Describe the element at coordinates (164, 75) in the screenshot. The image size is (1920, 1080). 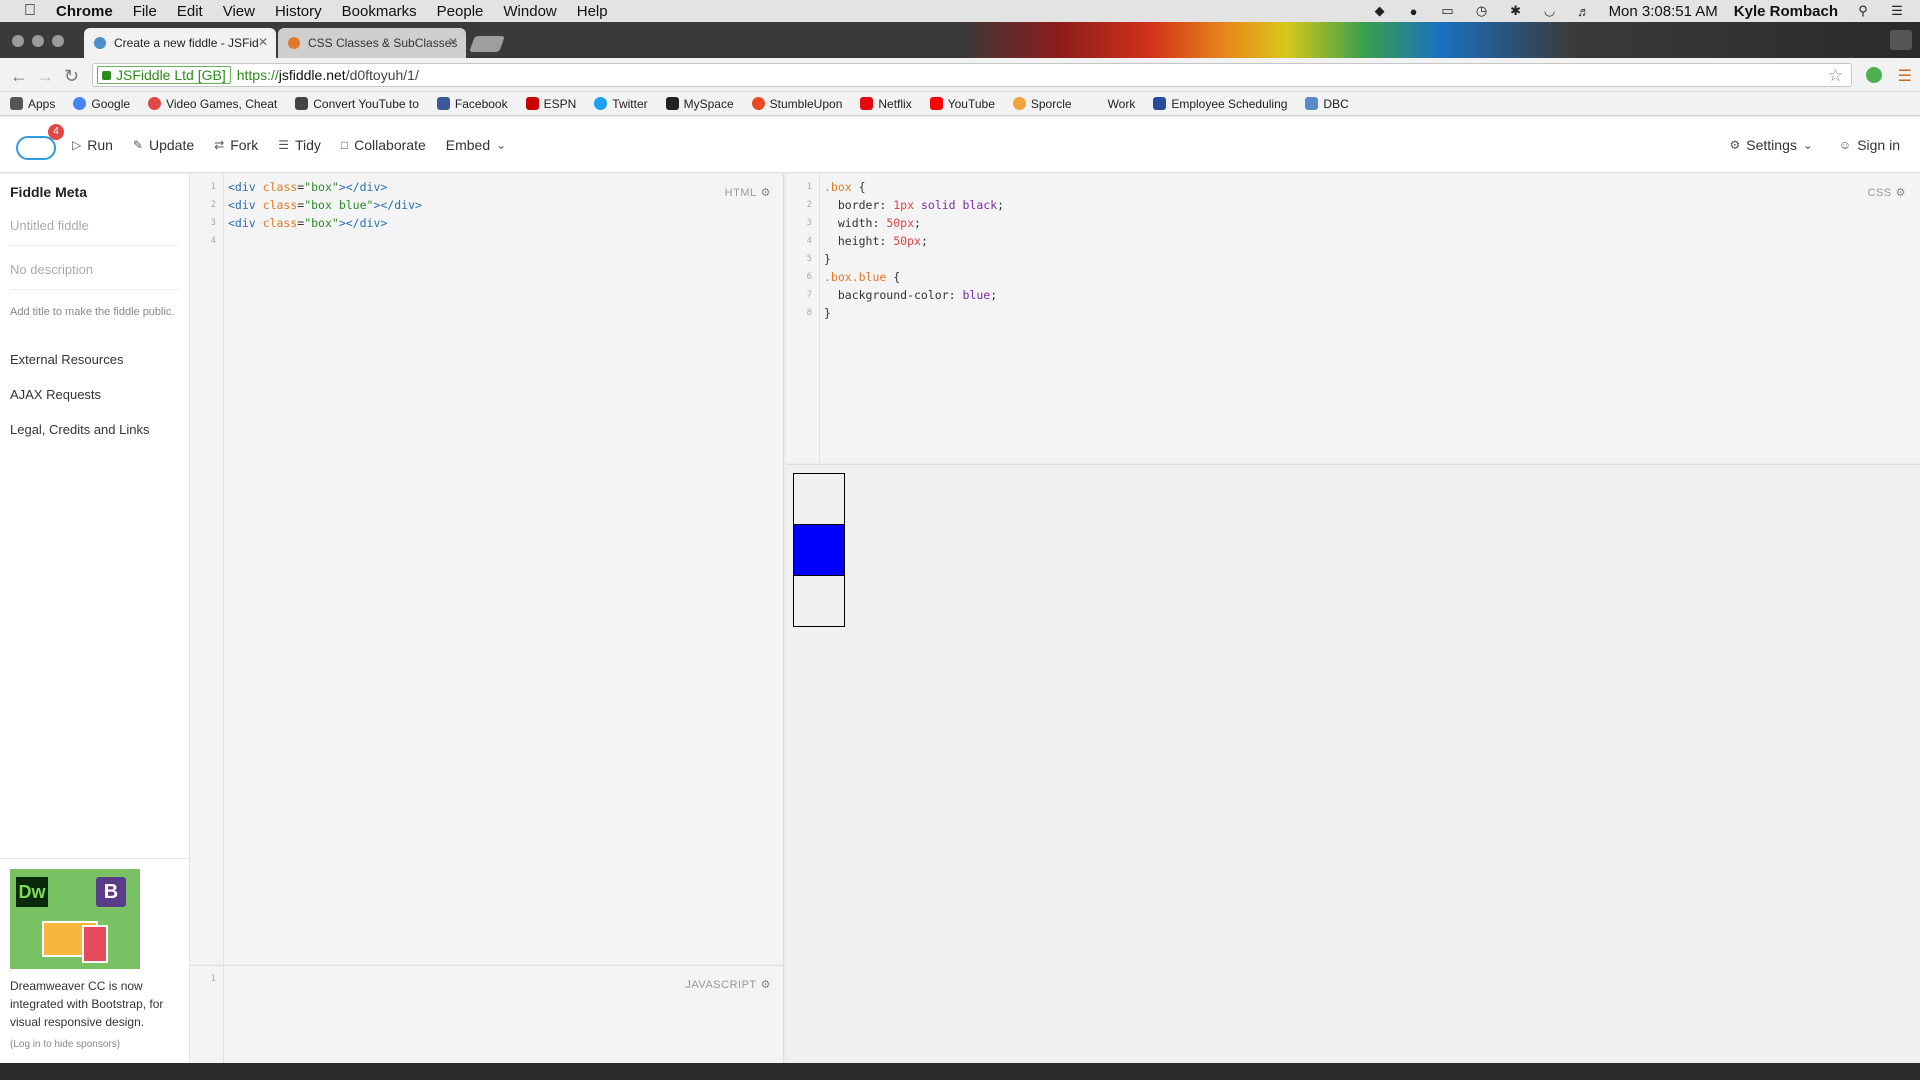
I see `security-indicator: JSFiddle Ltd [GB]` at that location.